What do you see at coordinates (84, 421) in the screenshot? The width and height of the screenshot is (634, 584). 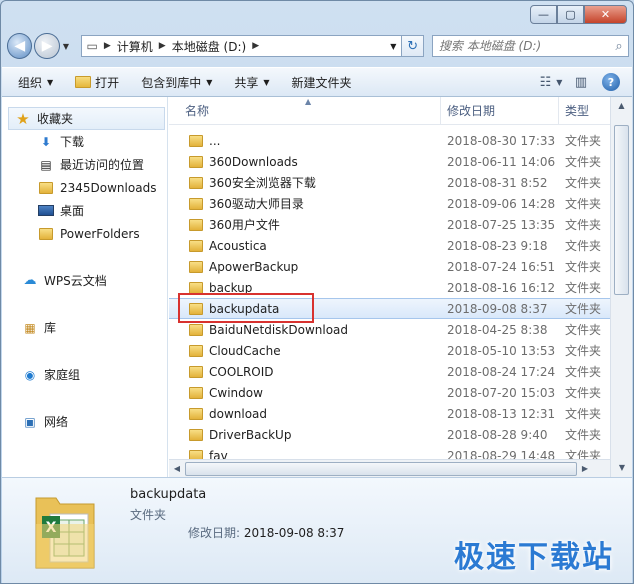 I see `nav-network: ▣ 网络` at bounding box center [84, 421].